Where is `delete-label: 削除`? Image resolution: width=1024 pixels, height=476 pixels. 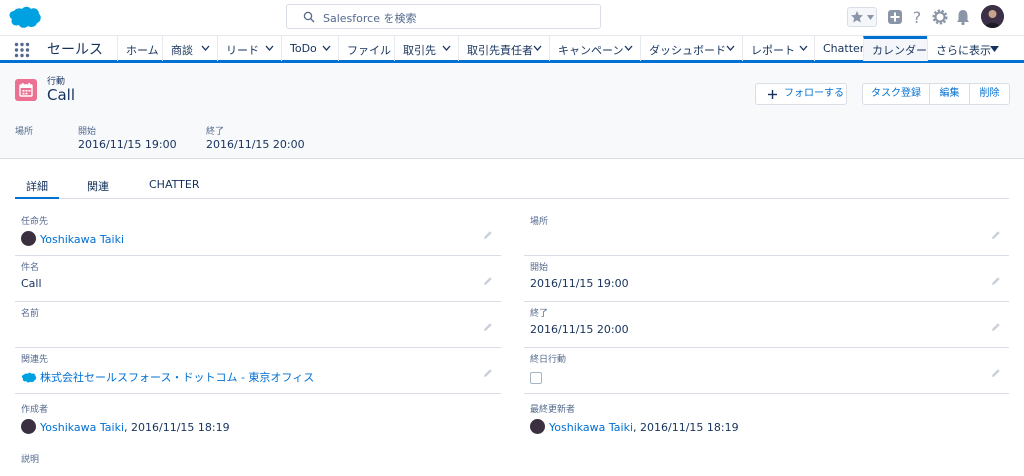
delete-label: 削除 is located at coordinates (989, 93).